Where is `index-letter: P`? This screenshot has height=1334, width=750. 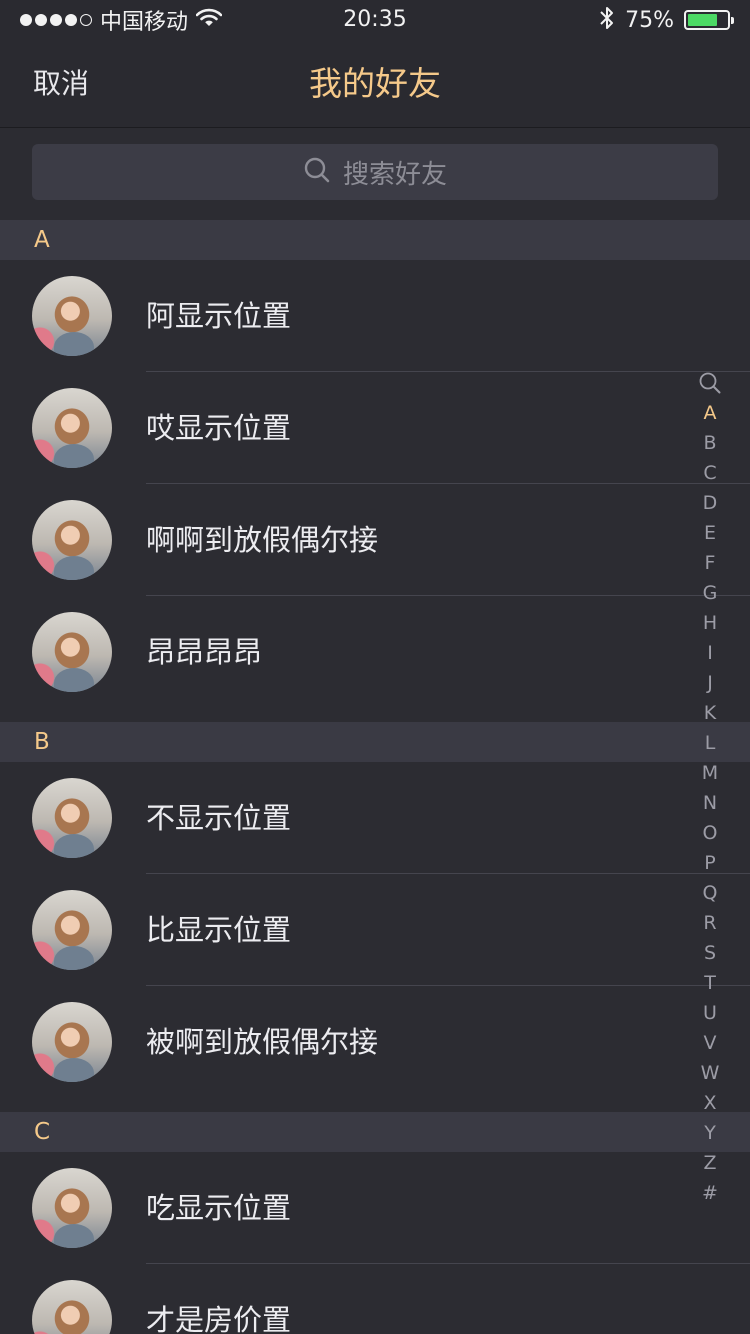
index-letter: P is located at coordinates (710, 863).